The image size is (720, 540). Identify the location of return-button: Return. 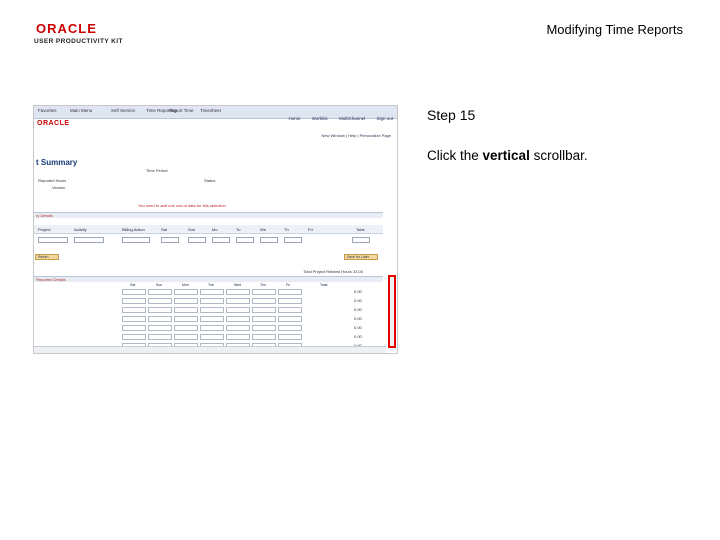
(47, 257).